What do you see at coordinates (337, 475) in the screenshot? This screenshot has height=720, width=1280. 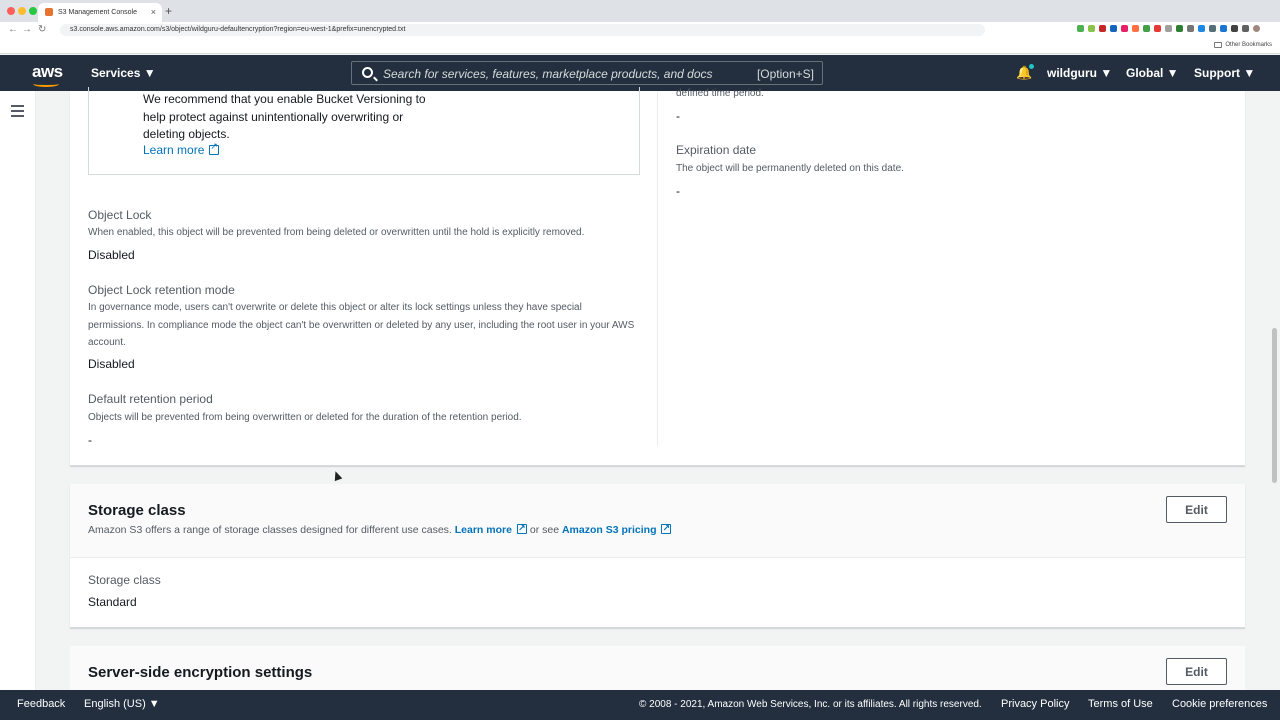 I see `mouse-cursor-icon` at bounding box center [337, 475].